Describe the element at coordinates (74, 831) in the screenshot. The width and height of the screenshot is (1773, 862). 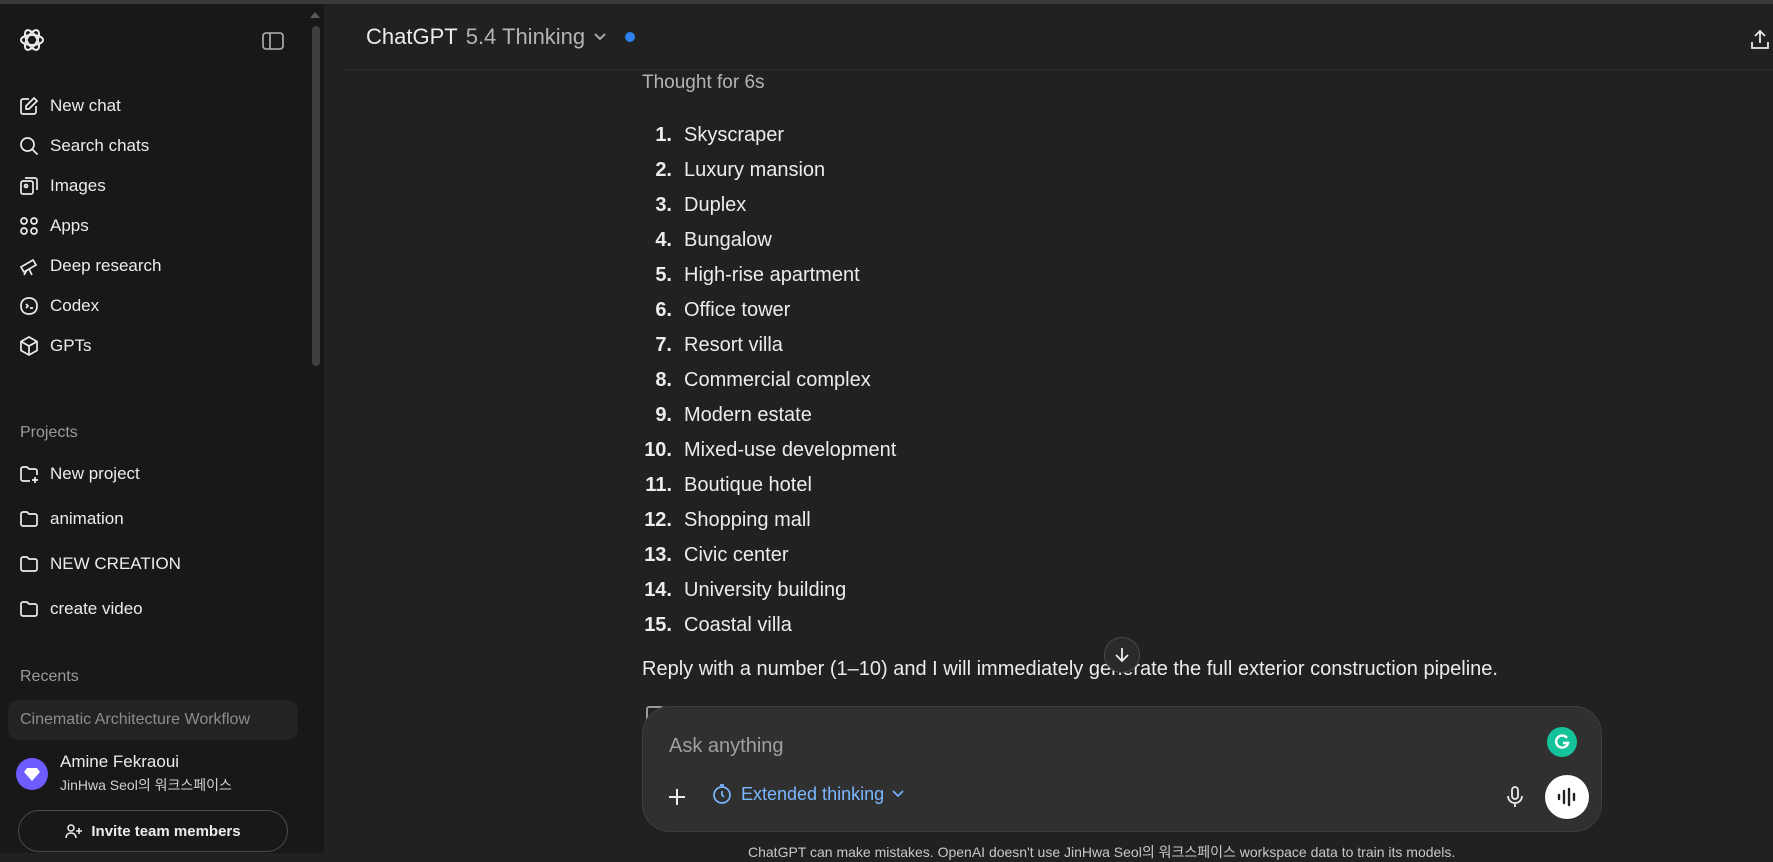
I see `people-add-icon` at that location.